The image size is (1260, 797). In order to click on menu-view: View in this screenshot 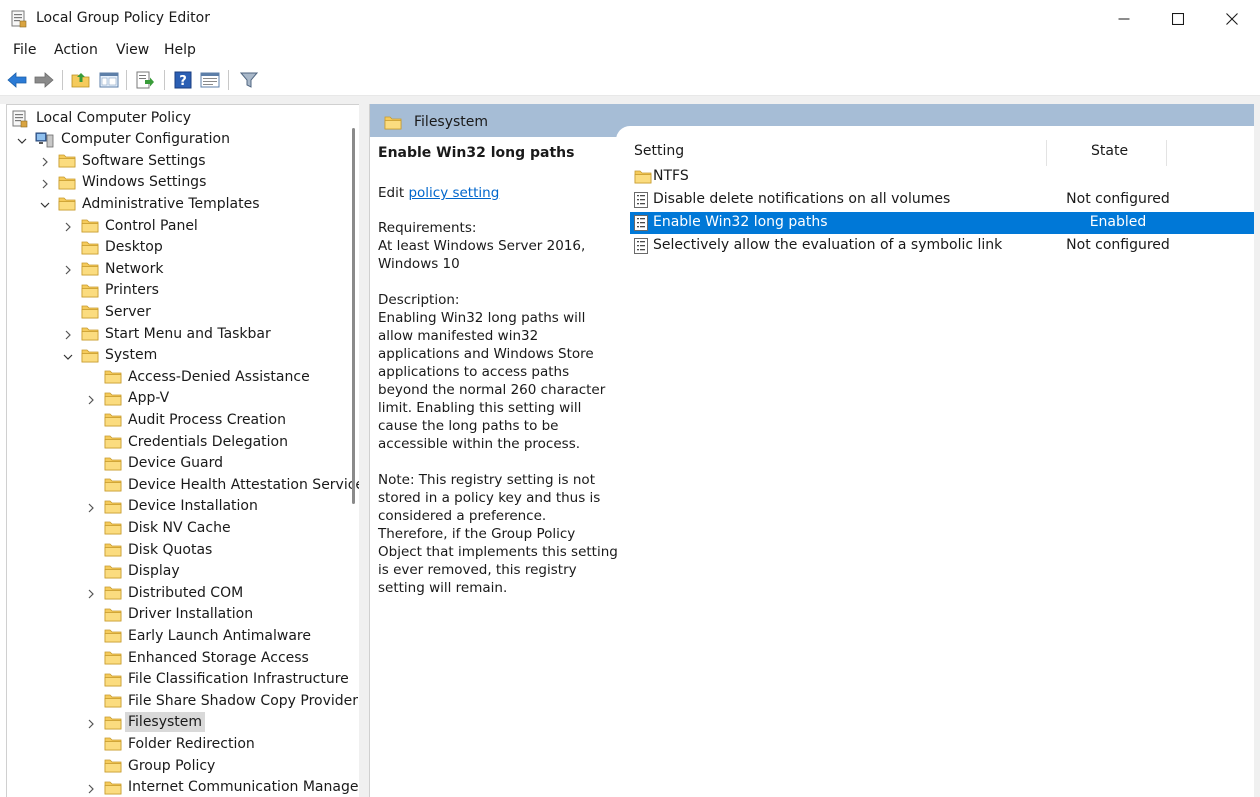, I will do `click(132, 50)`.